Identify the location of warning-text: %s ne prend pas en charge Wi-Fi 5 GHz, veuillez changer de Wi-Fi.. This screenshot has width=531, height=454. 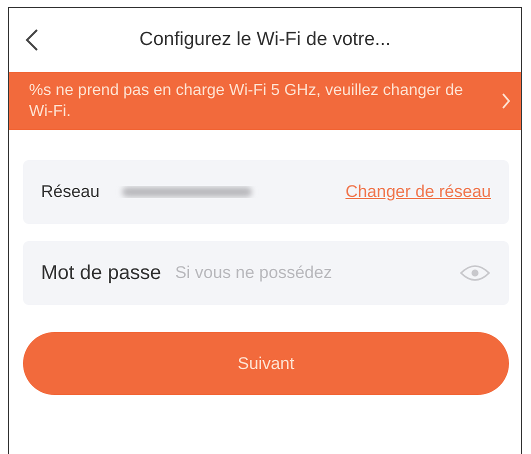
(246, 101).